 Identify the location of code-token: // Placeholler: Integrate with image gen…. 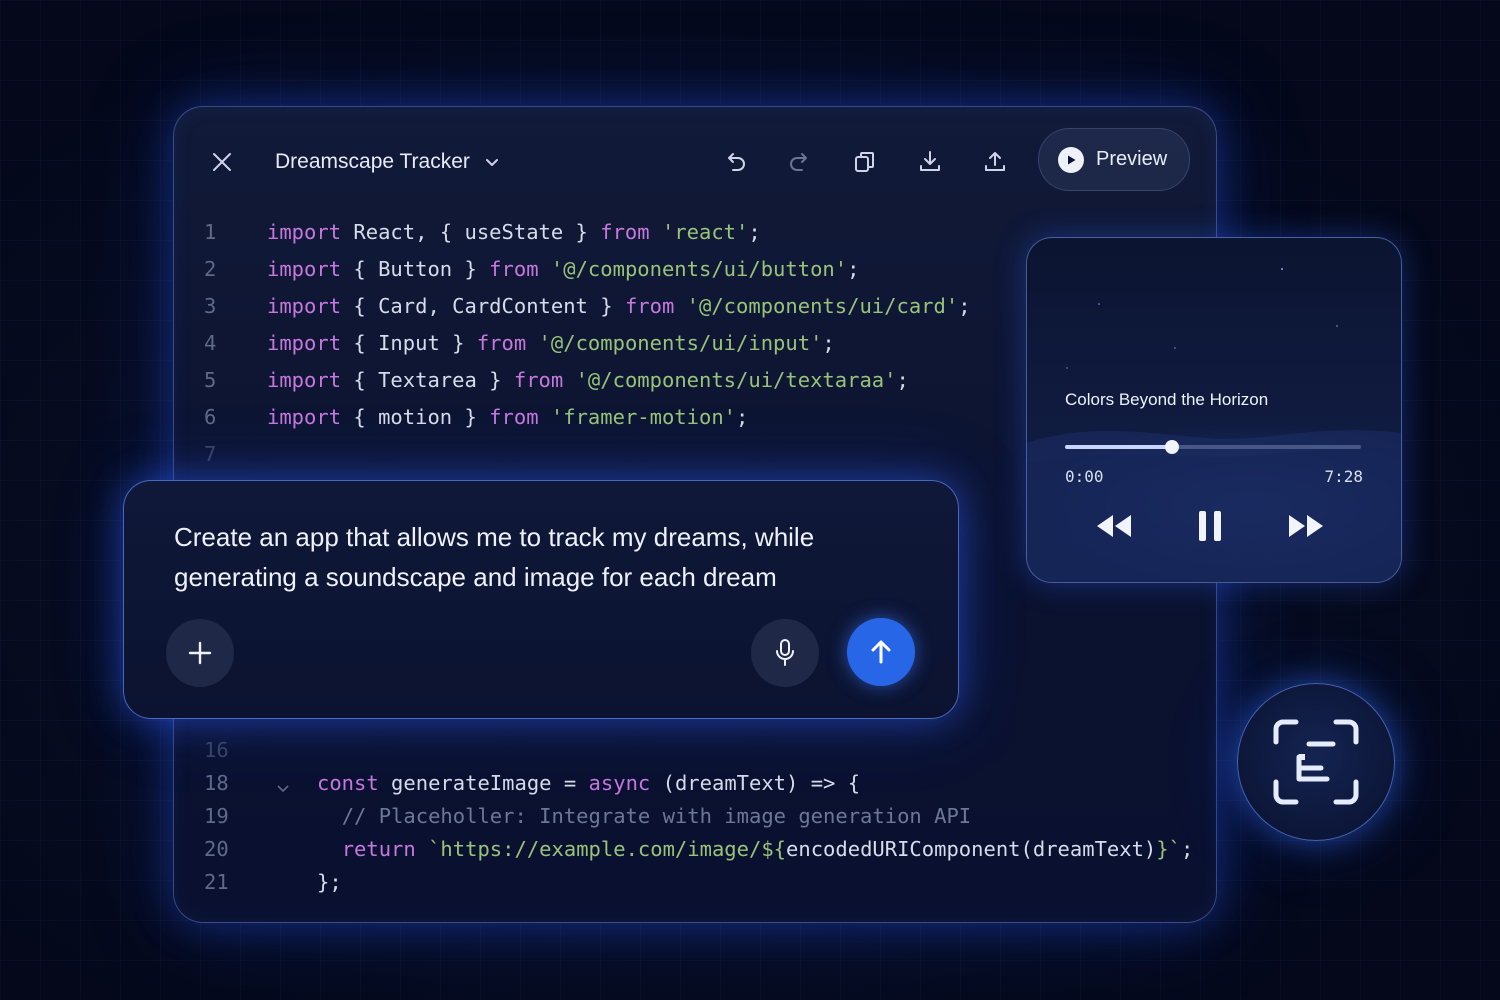
(656, 816).